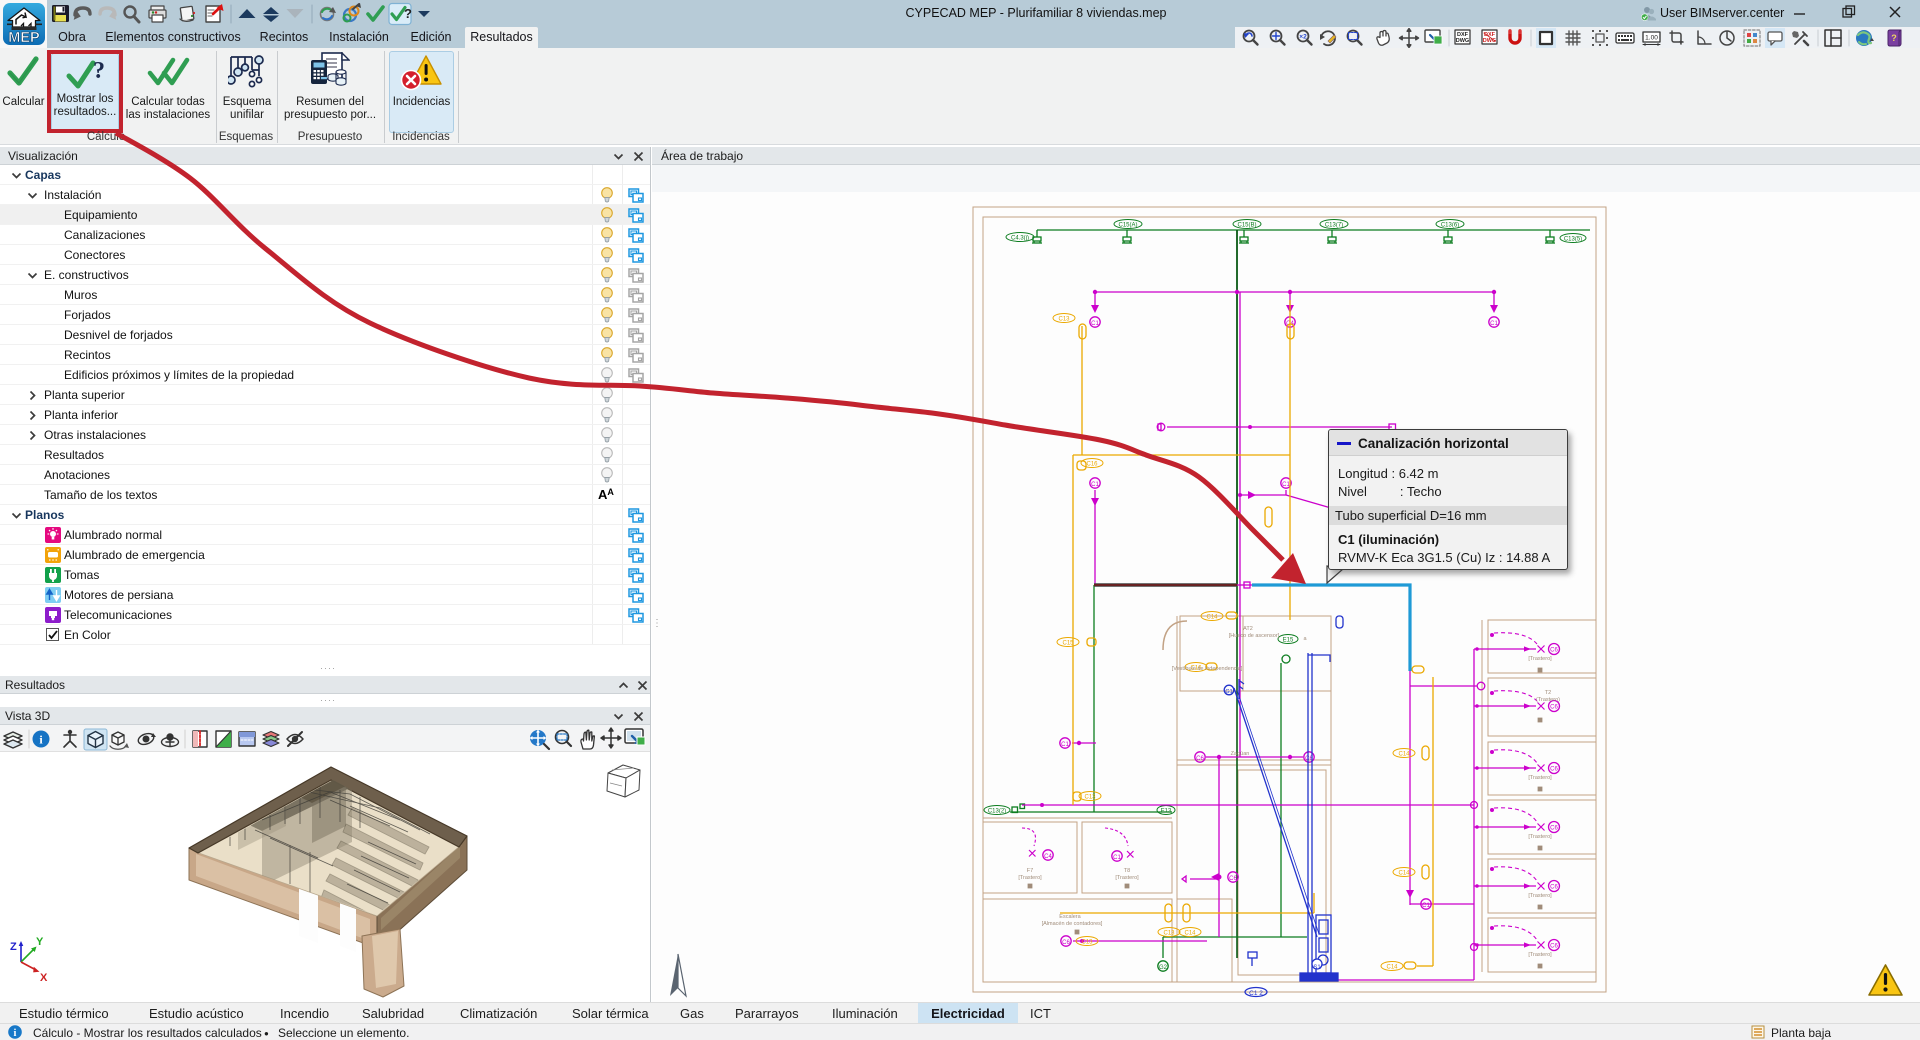 This screenshot has width=1920, height=1040. Describe the element at coordinates (1166, 812) in the screenshot. I see `svg-text: E13` at that location.